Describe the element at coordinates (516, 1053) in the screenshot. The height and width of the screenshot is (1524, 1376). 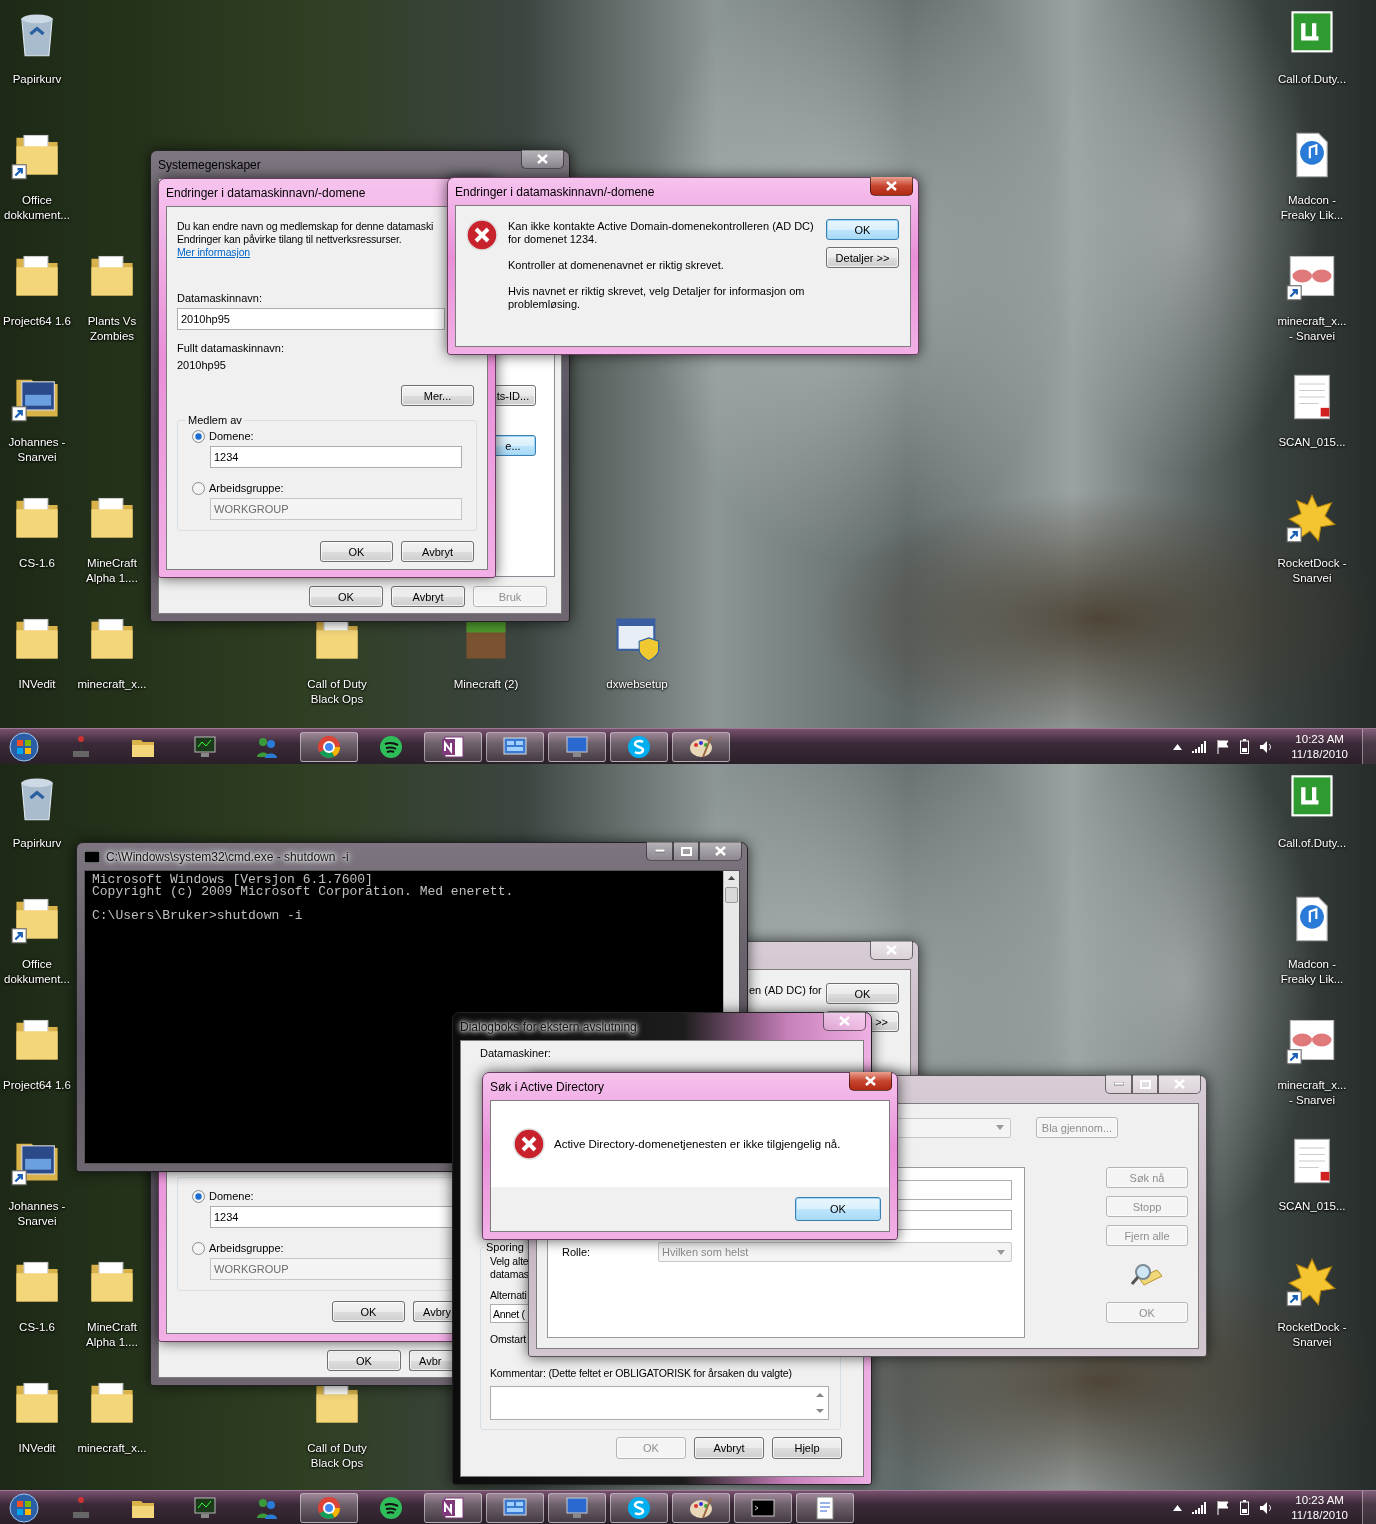
I see `field-label: Datamaskiner:` at that location.